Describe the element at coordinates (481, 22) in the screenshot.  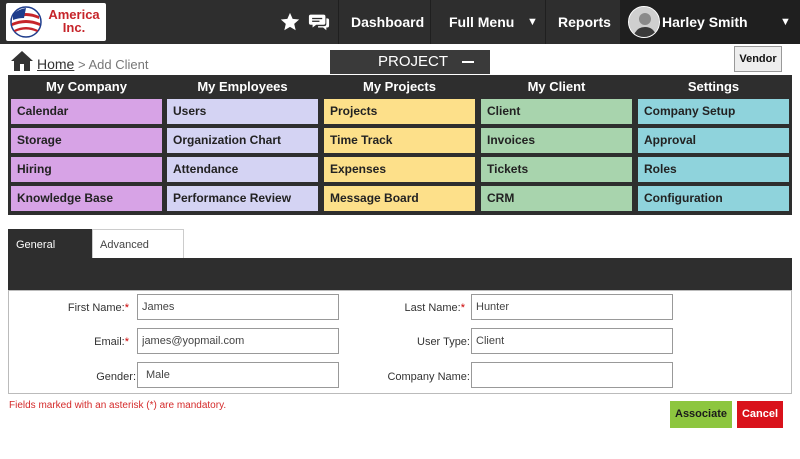
I see `nav-full-menu: Full Menu` at that location.